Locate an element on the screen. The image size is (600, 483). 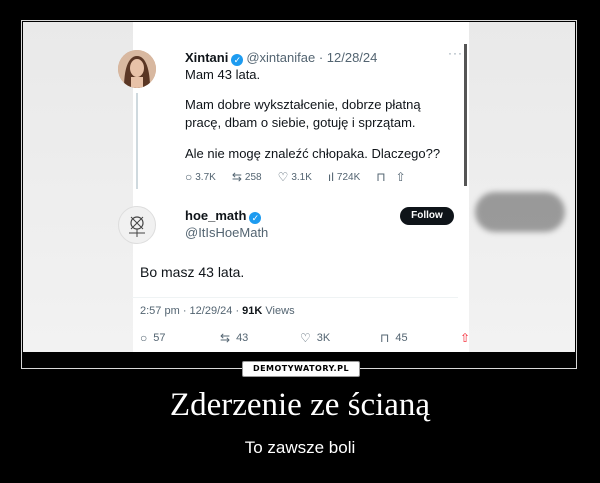
reply-actions: ○ 57 ⇆ 43 ♡ 3K ⊓ 45 ⇧ is located at coordinates (305, 338).